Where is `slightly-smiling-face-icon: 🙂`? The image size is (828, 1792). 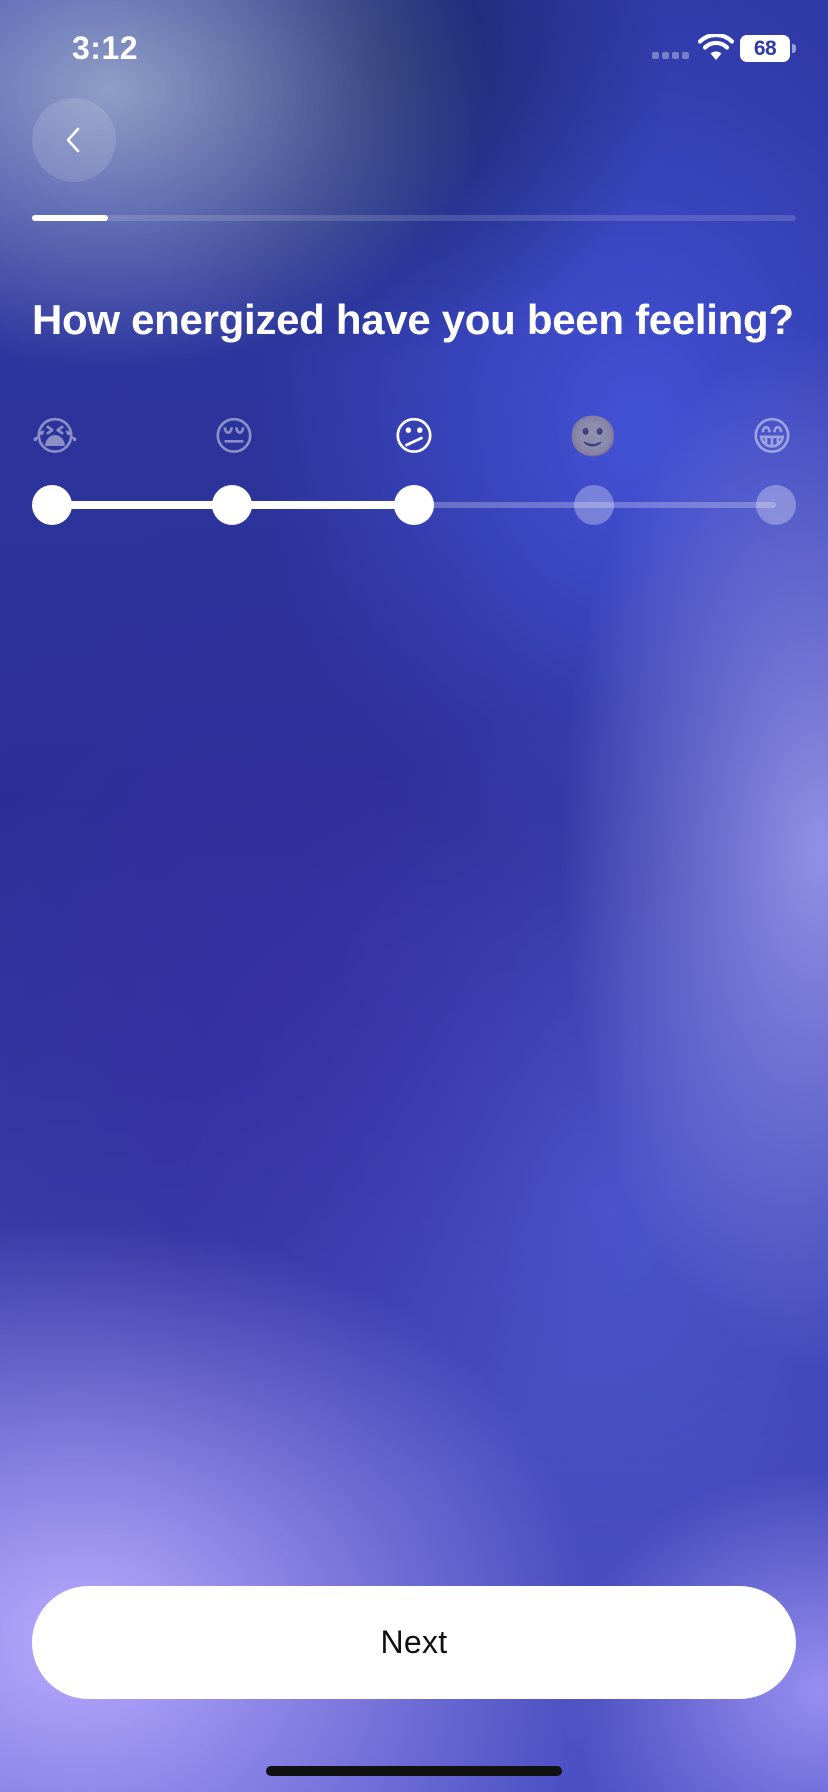 slightly-smiling-face-icon: 🙂 is located at coordinates (593, 437).